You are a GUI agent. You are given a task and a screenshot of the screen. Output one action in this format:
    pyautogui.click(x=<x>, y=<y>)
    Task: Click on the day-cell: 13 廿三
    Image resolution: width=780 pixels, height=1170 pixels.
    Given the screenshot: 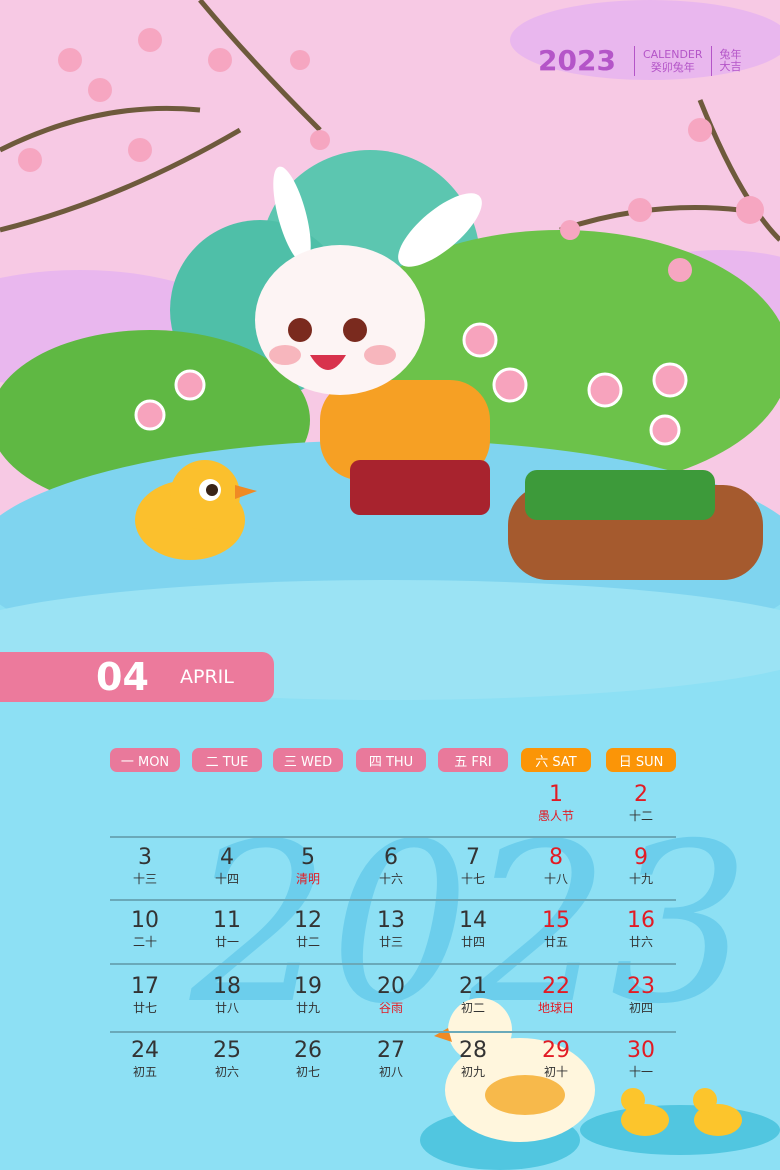 What is the action you would take?
    pyautogui.click(x=391, y=929)
    